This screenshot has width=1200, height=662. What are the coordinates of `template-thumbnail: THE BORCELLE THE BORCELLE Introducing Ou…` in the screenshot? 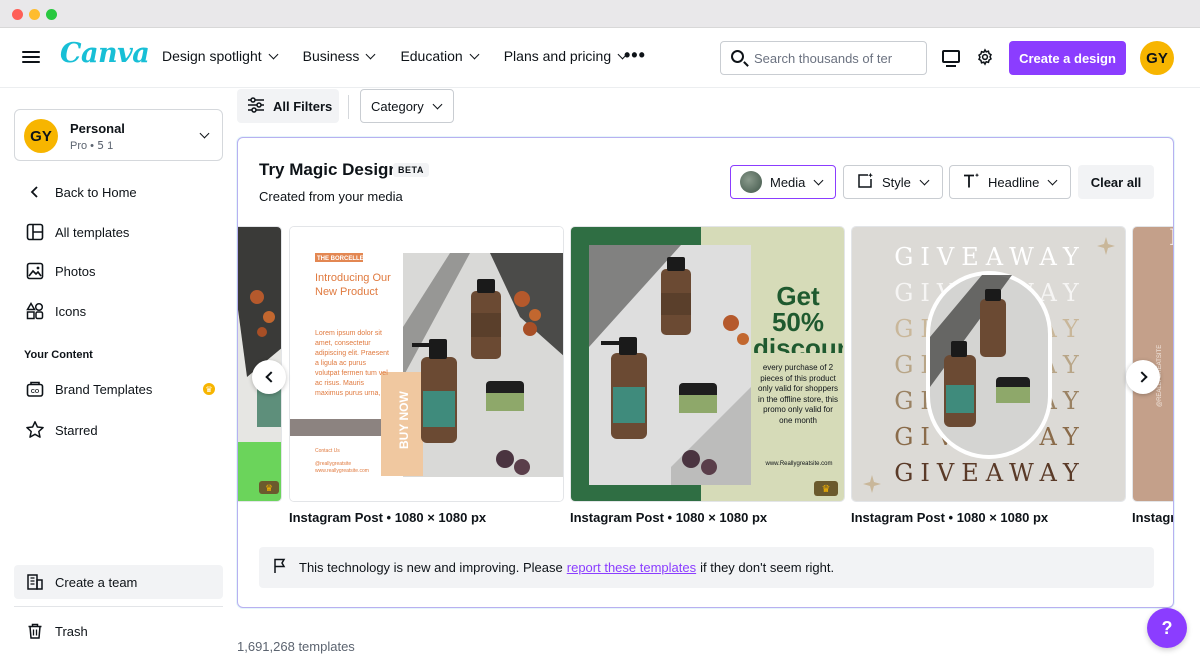 It's located at (426, 364).